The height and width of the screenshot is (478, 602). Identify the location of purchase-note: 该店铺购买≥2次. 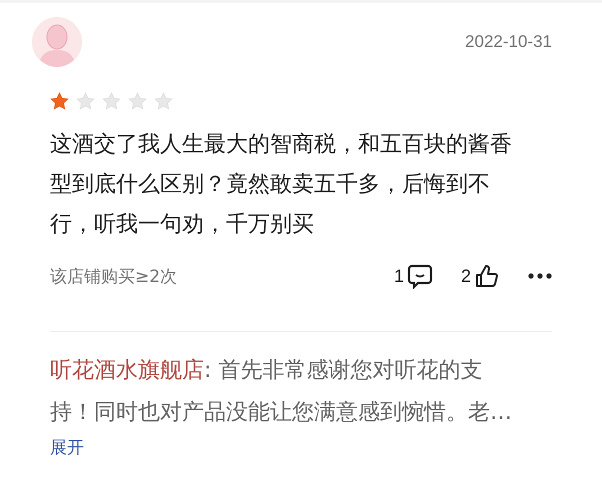
(114, 277).